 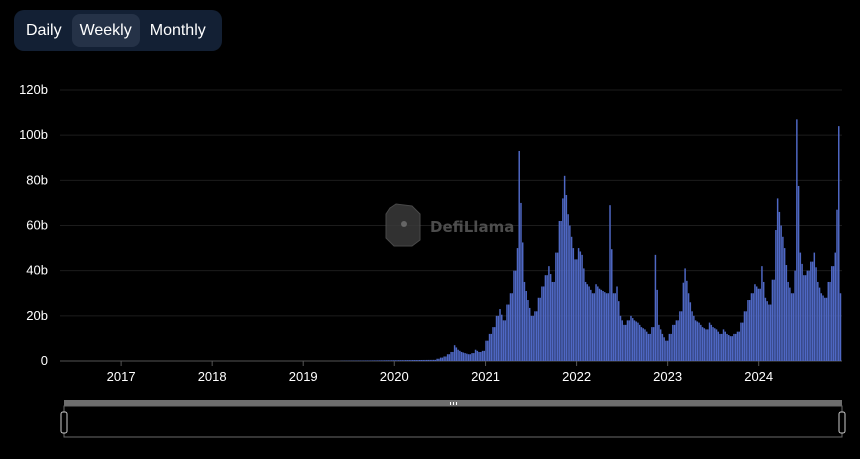 What do you see at coordinates (453, 421) in the screenshot?
I see `slider-window` at bounding box center [453, 421].